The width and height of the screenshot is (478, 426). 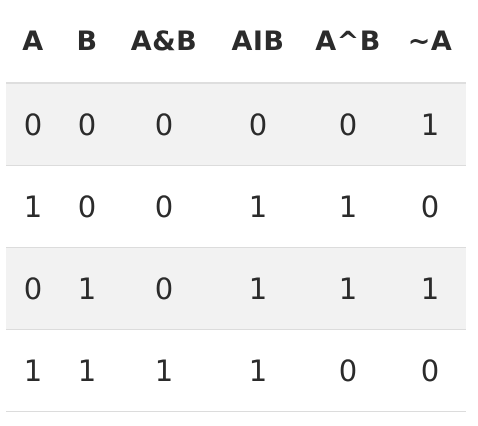 What do you see at coordinates (164, 42) in the screenshot?
I see `header-and: A&B` at bounding box center [164, 42].